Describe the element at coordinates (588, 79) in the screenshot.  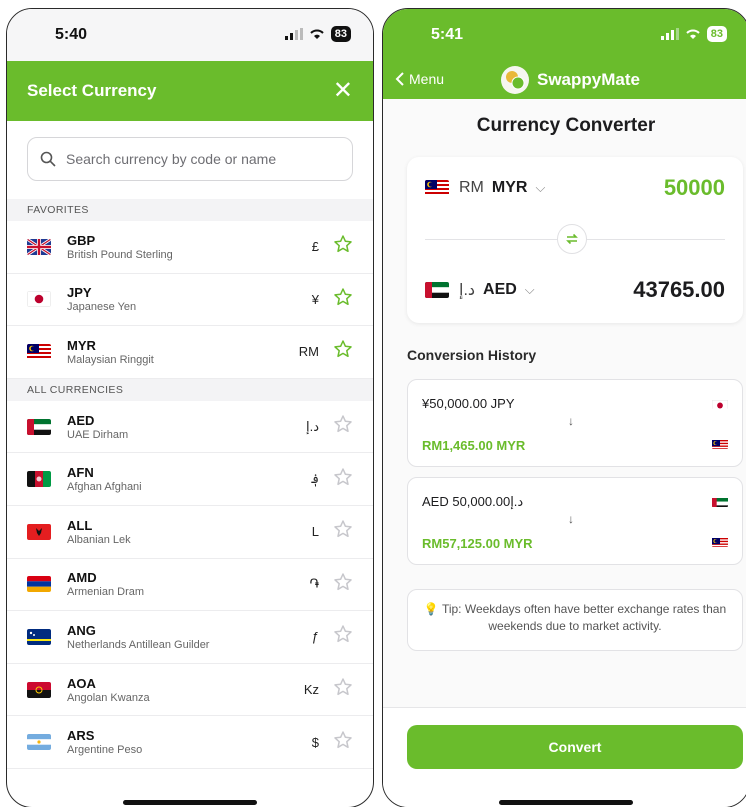
I see `app-name: SwappyMate` at that location.